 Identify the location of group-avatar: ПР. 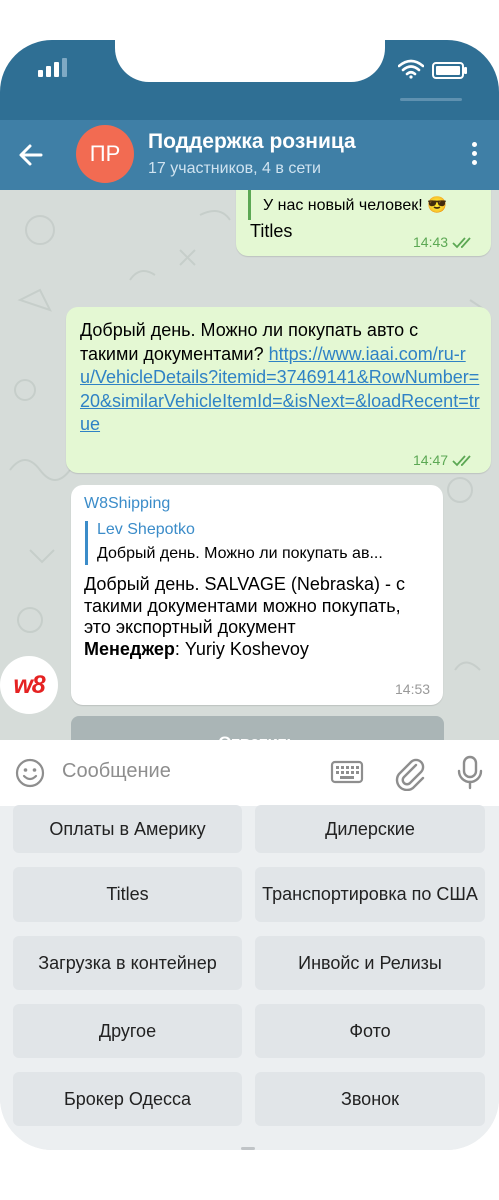
(105, 154).